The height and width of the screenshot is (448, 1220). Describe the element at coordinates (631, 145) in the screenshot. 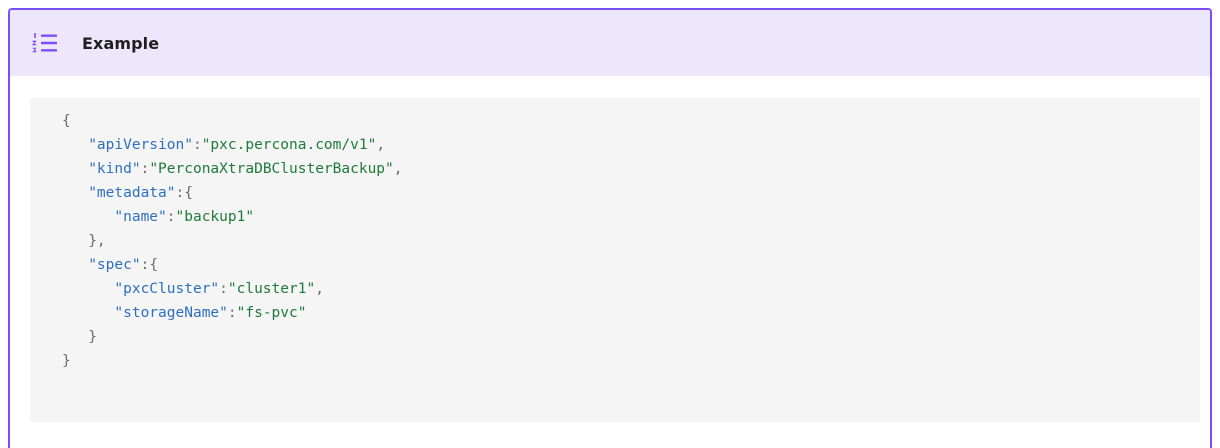

I see `code-line: "apiVersion":"pxc.percona.com/v1",` at that location.